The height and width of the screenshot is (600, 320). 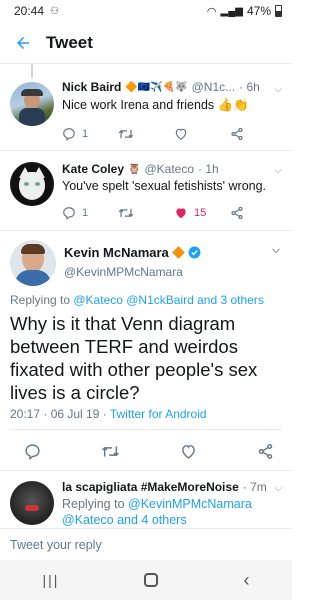 I want to click on tweet-actions: 1, so click(x=174, y=134).